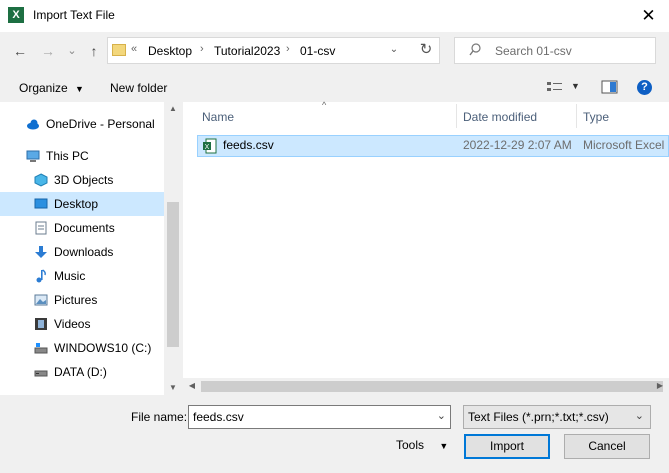 Image resolution: width=669 pixels, height=473 pixels. I want to click on address-dropdown-icon: ⌄, so click(394, 50).